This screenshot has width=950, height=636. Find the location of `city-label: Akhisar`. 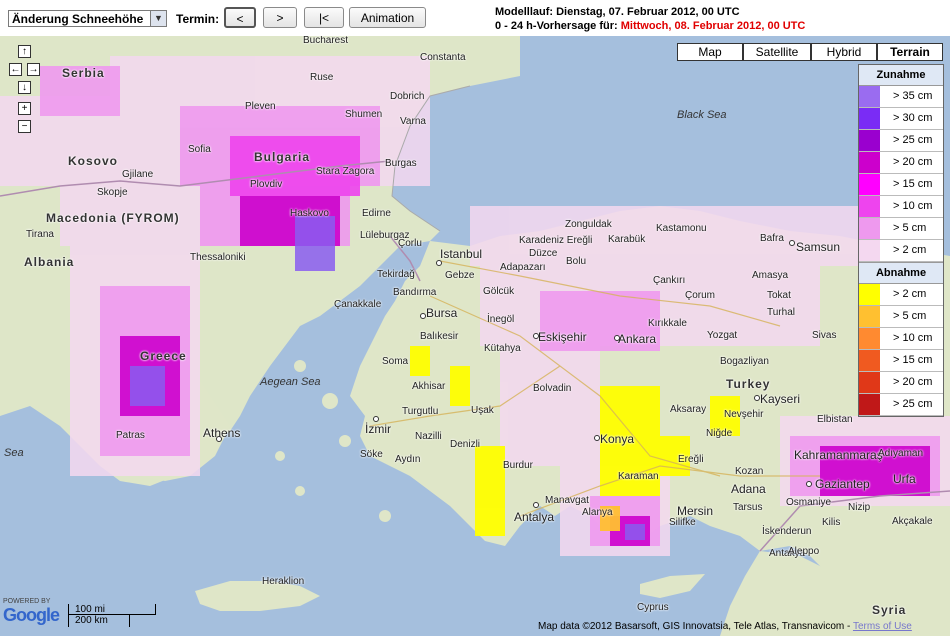

city-label: Akhisar is located at coordinates (429, 386).